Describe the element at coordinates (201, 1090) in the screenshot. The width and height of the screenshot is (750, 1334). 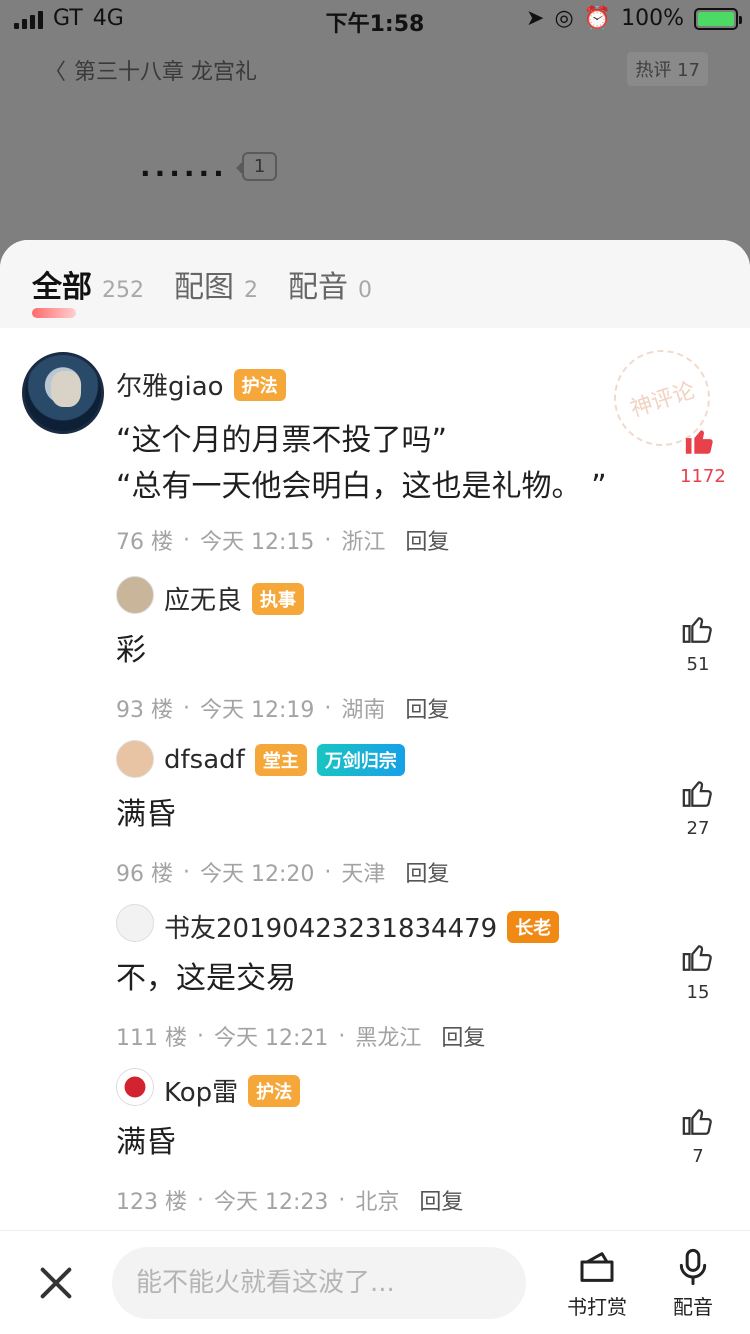
I see `username: Kop雷` at that location.